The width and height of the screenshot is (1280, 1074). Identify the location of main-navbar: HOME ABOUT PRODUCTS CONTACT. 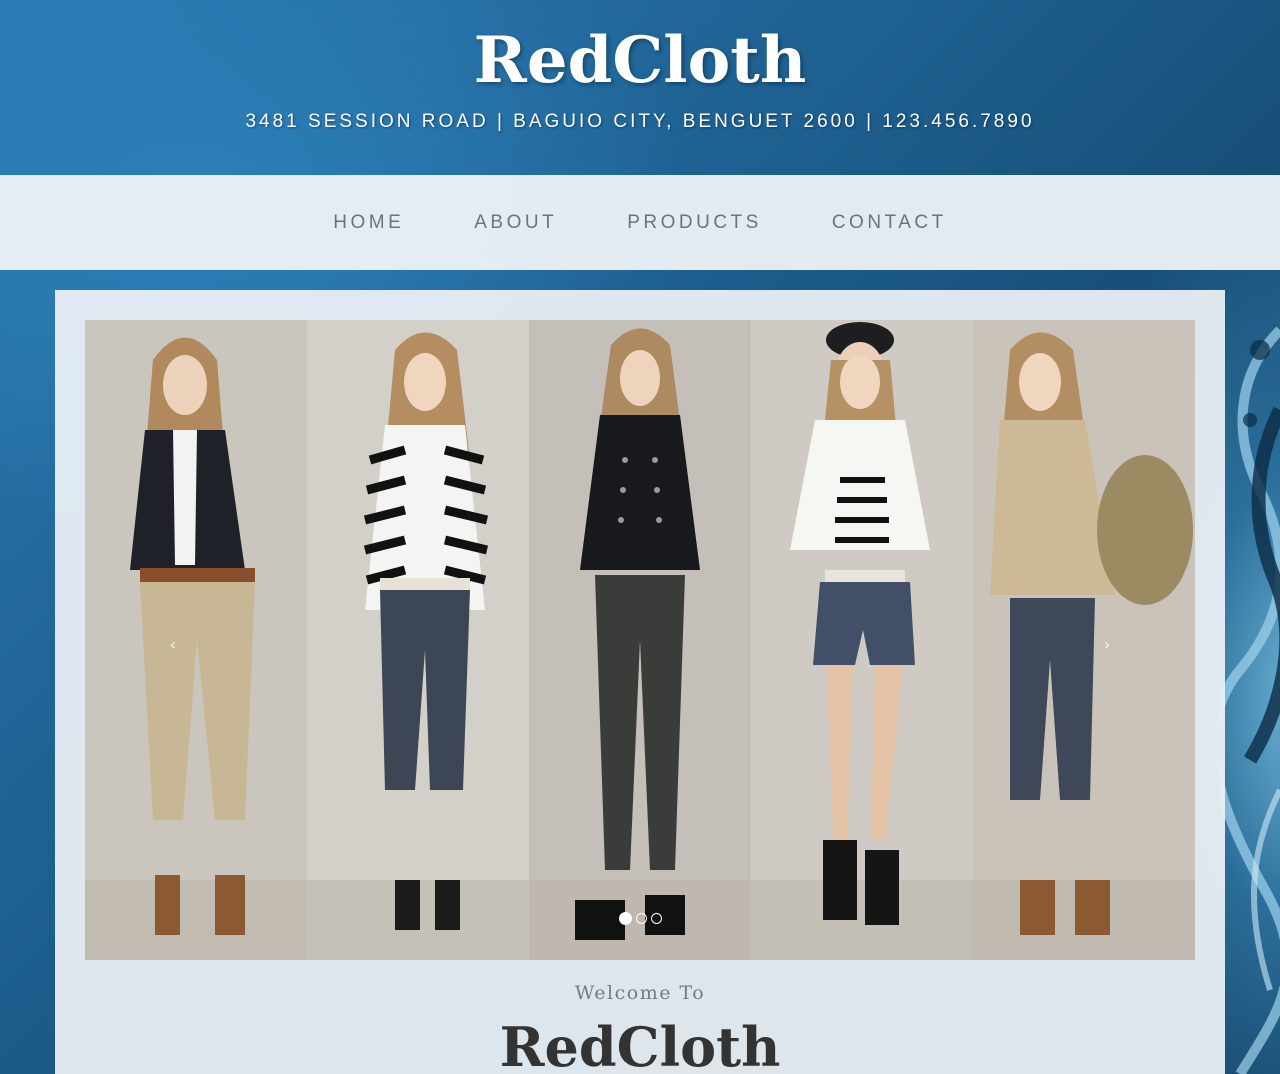
(640, 222).